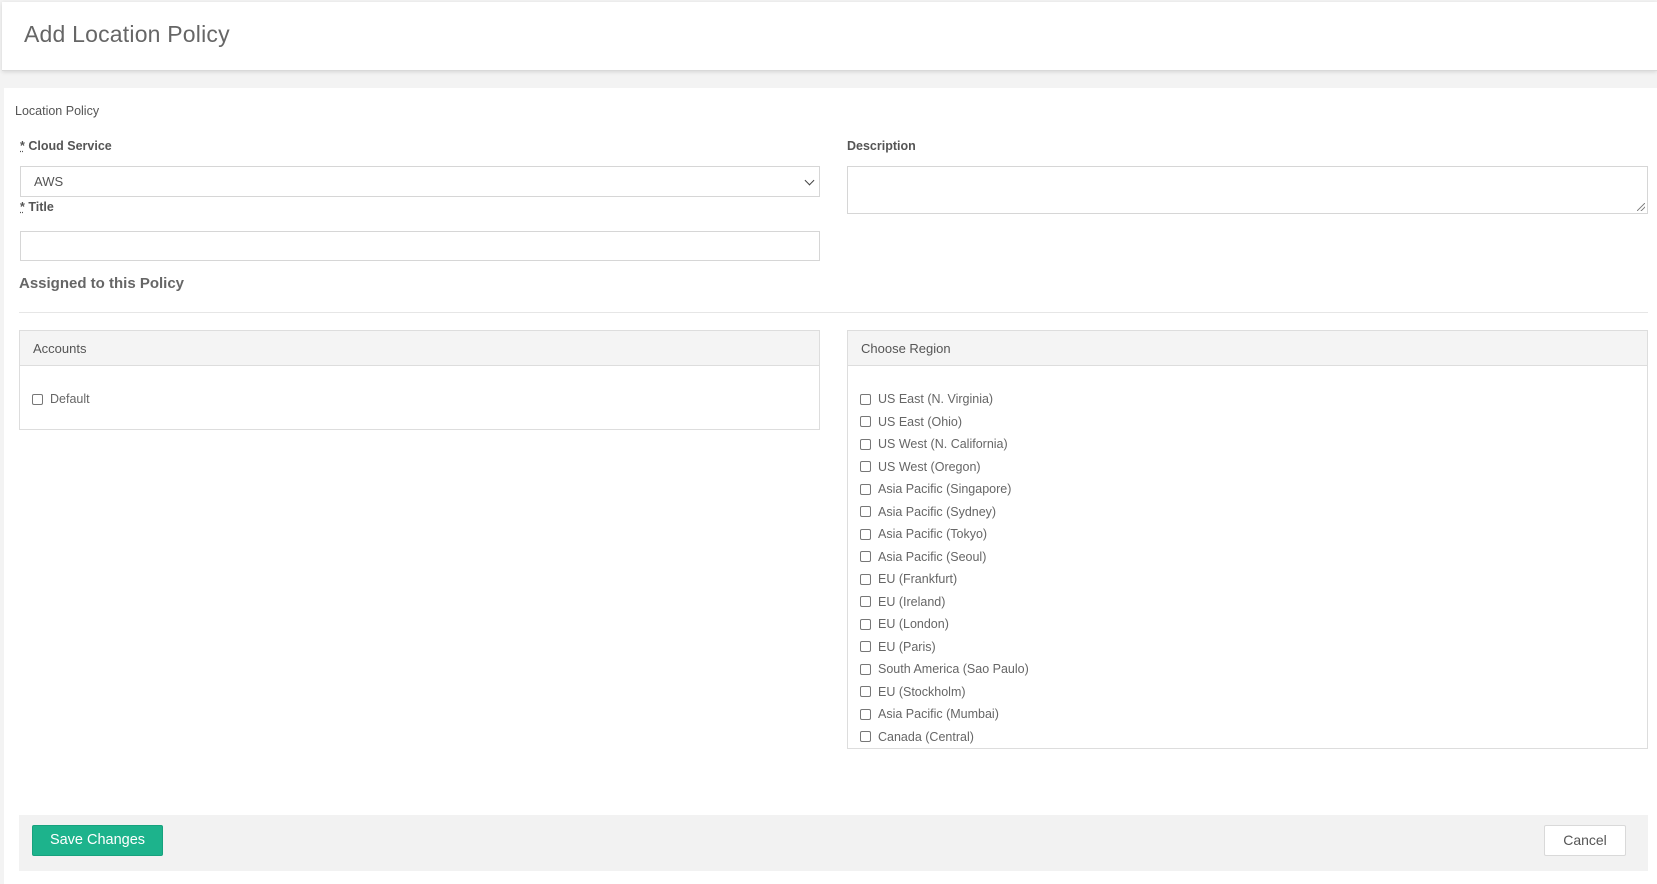  Describe the element at coordinates (929, 466) in the screenshot. I see `region-label: US West (Oregon)` at that location.